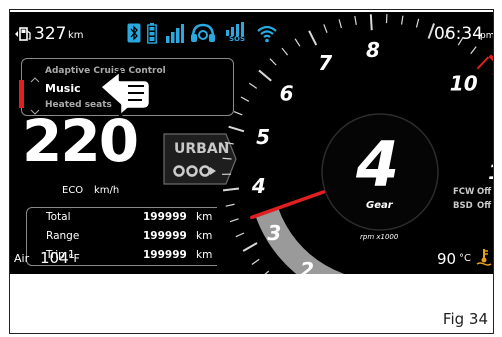 The image size is (502, 337). I want to click on rpm-number: 10, so click(464, 83).